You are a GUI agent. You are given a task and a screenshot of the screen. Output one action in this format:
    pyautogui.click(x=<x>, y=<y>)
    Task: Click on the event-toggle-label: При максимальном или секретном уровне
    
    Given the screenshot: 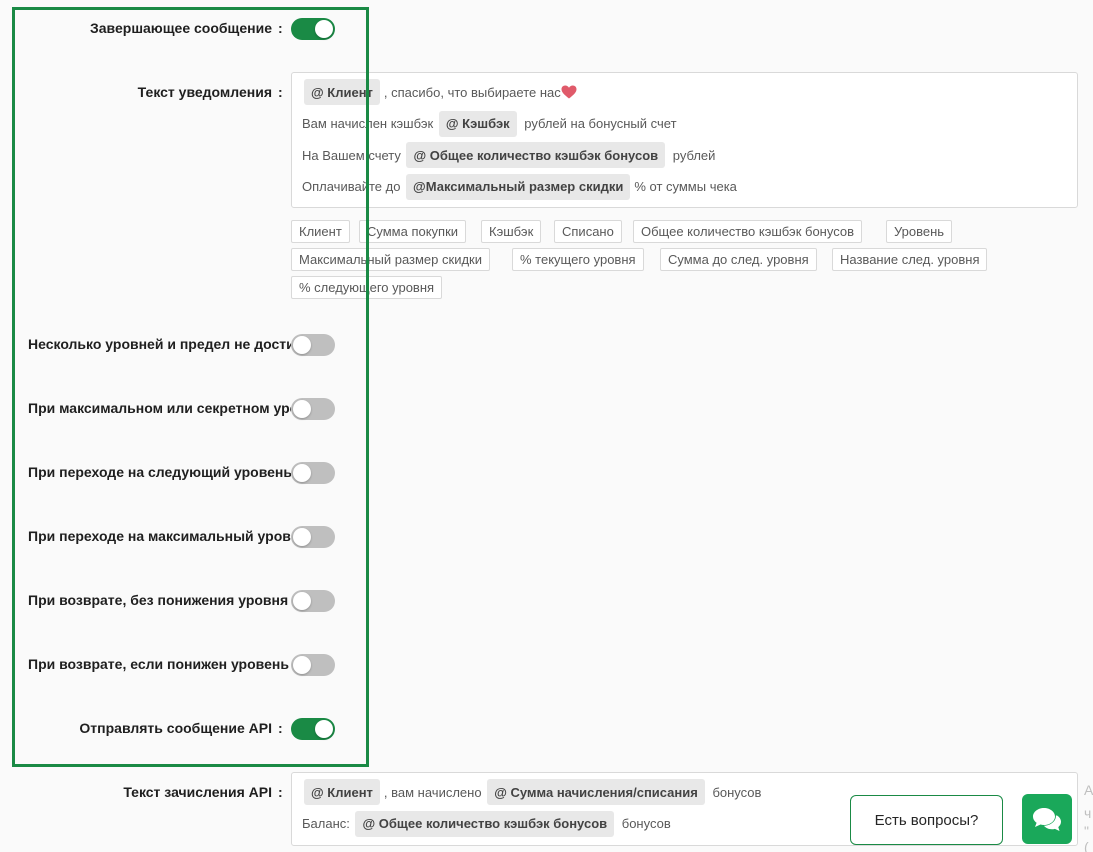 What is the action you would take?
    pyautogui.click(x=159, y=408)
    